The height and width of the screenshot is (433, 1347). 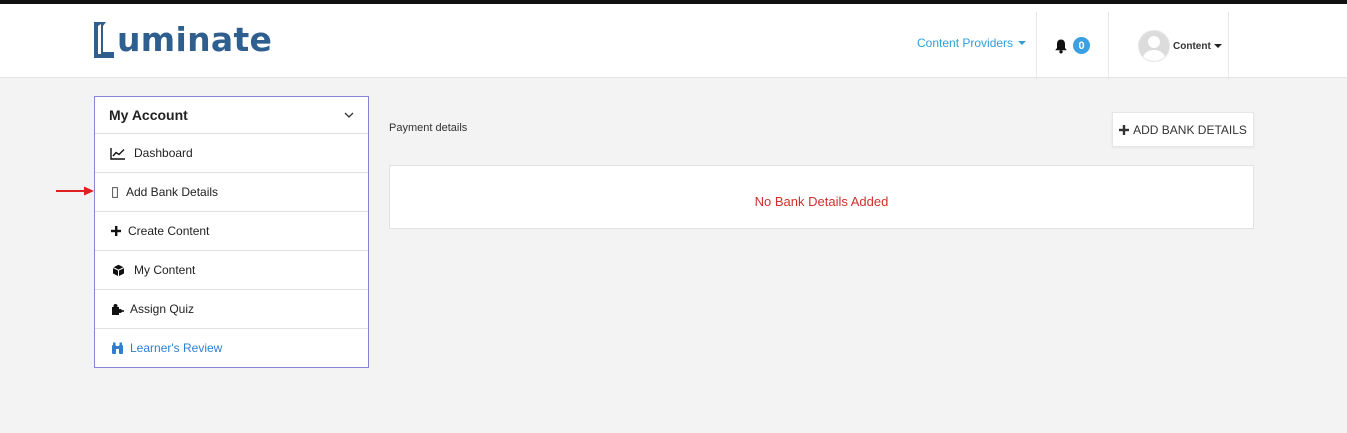 I want to click on cube-icon, so click(x=118, y=270).